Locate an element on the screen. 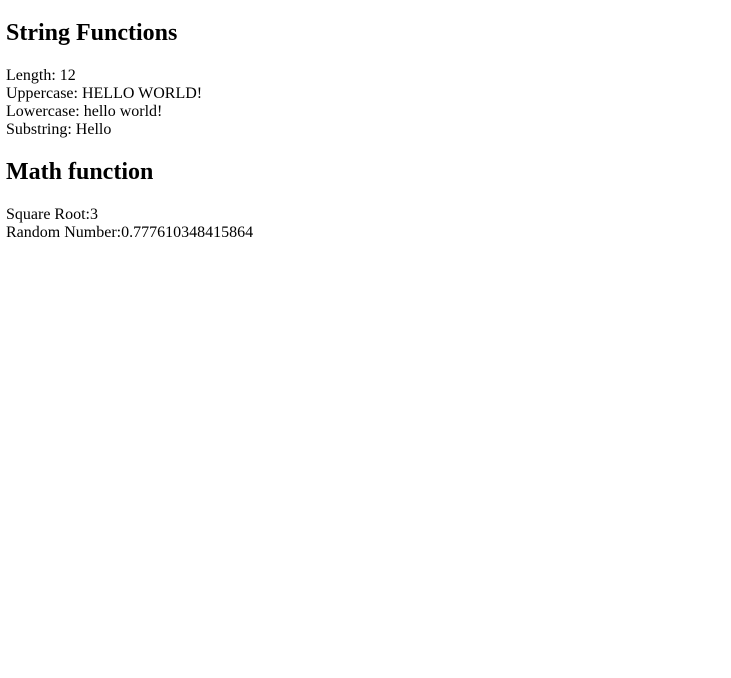 This screenshot has width=731, height=678. substring-line: Substring: Hello is located at coordinates (365, 130).